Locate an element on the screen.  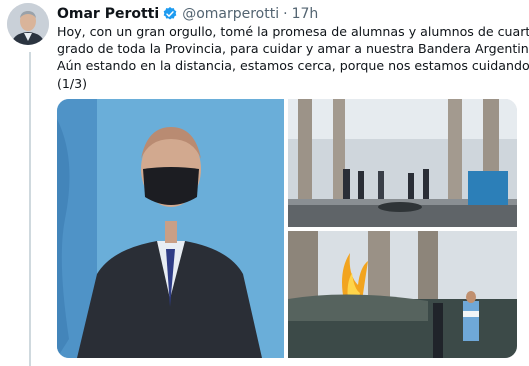
avatar-image is located at coordinates (28, 24).